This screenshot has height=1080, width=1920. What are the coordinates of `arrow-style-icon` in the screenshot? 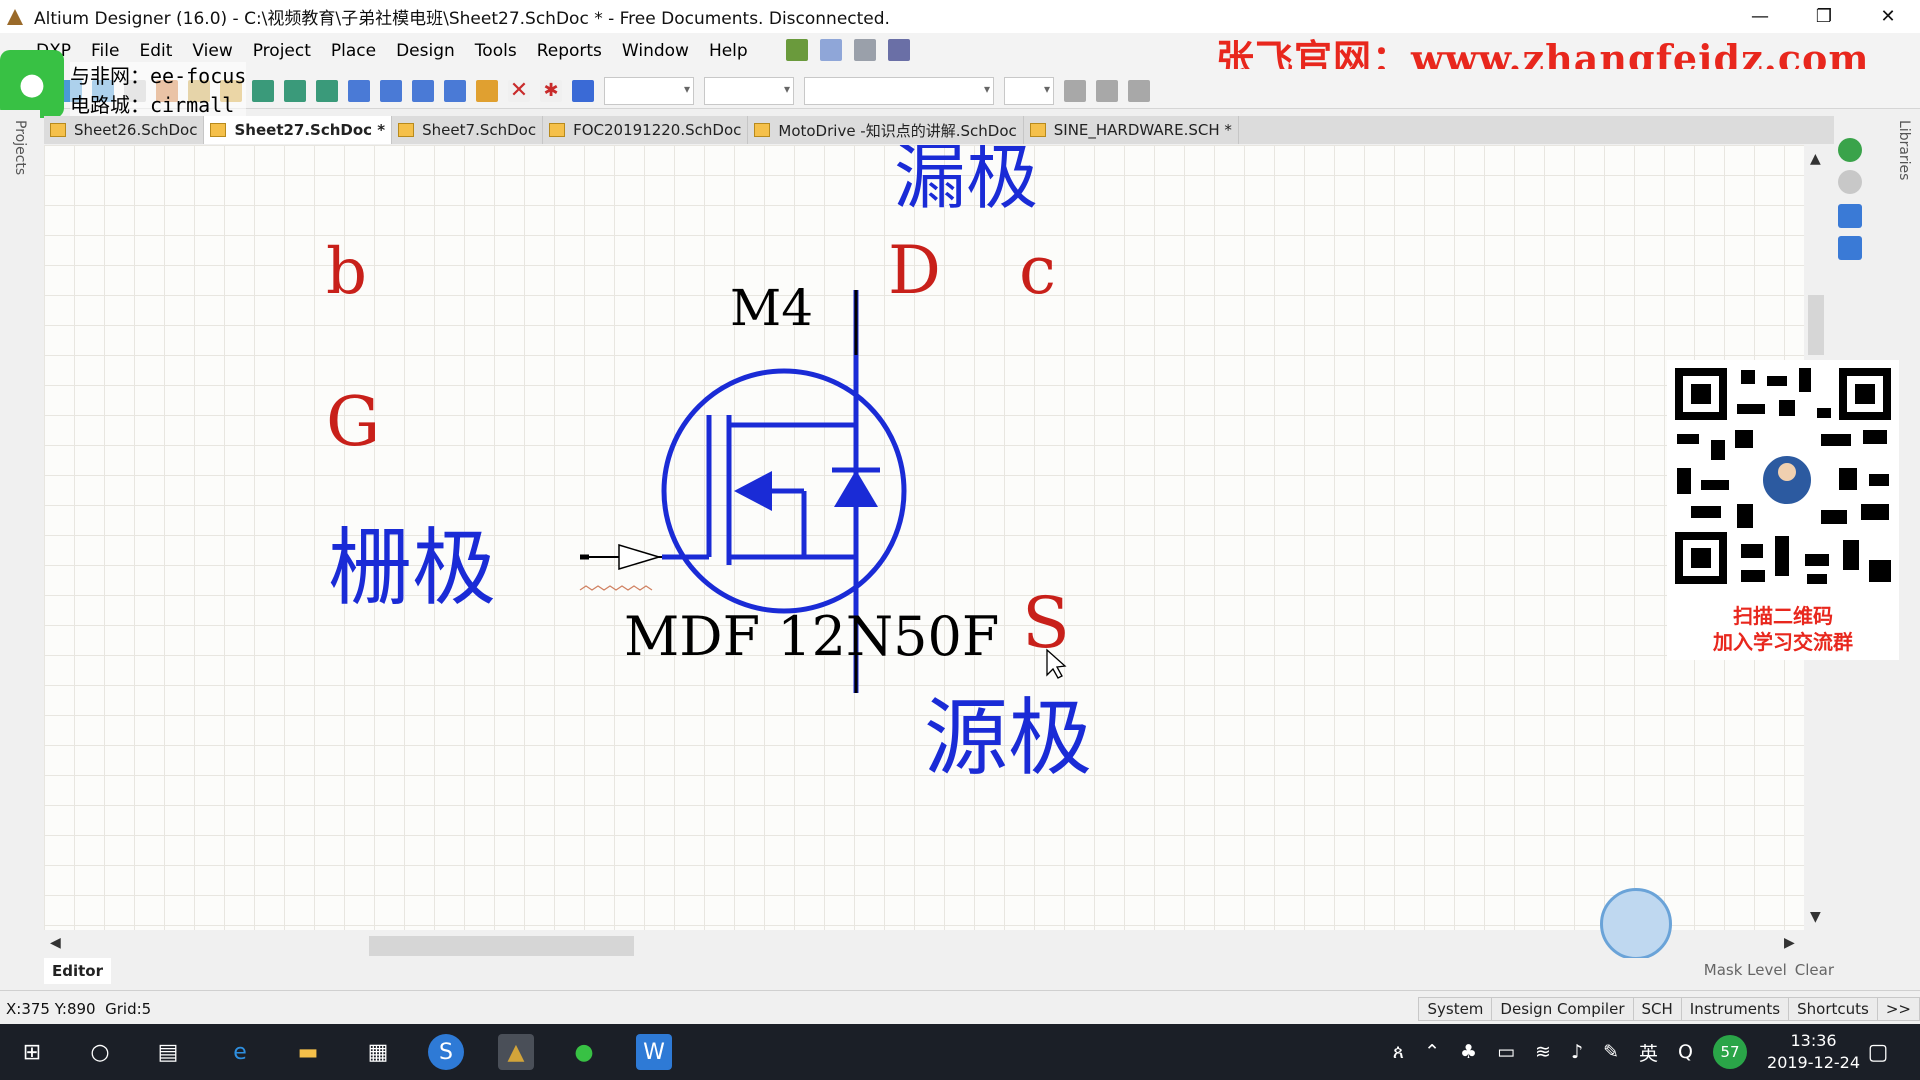 It's located at (1139, 91).